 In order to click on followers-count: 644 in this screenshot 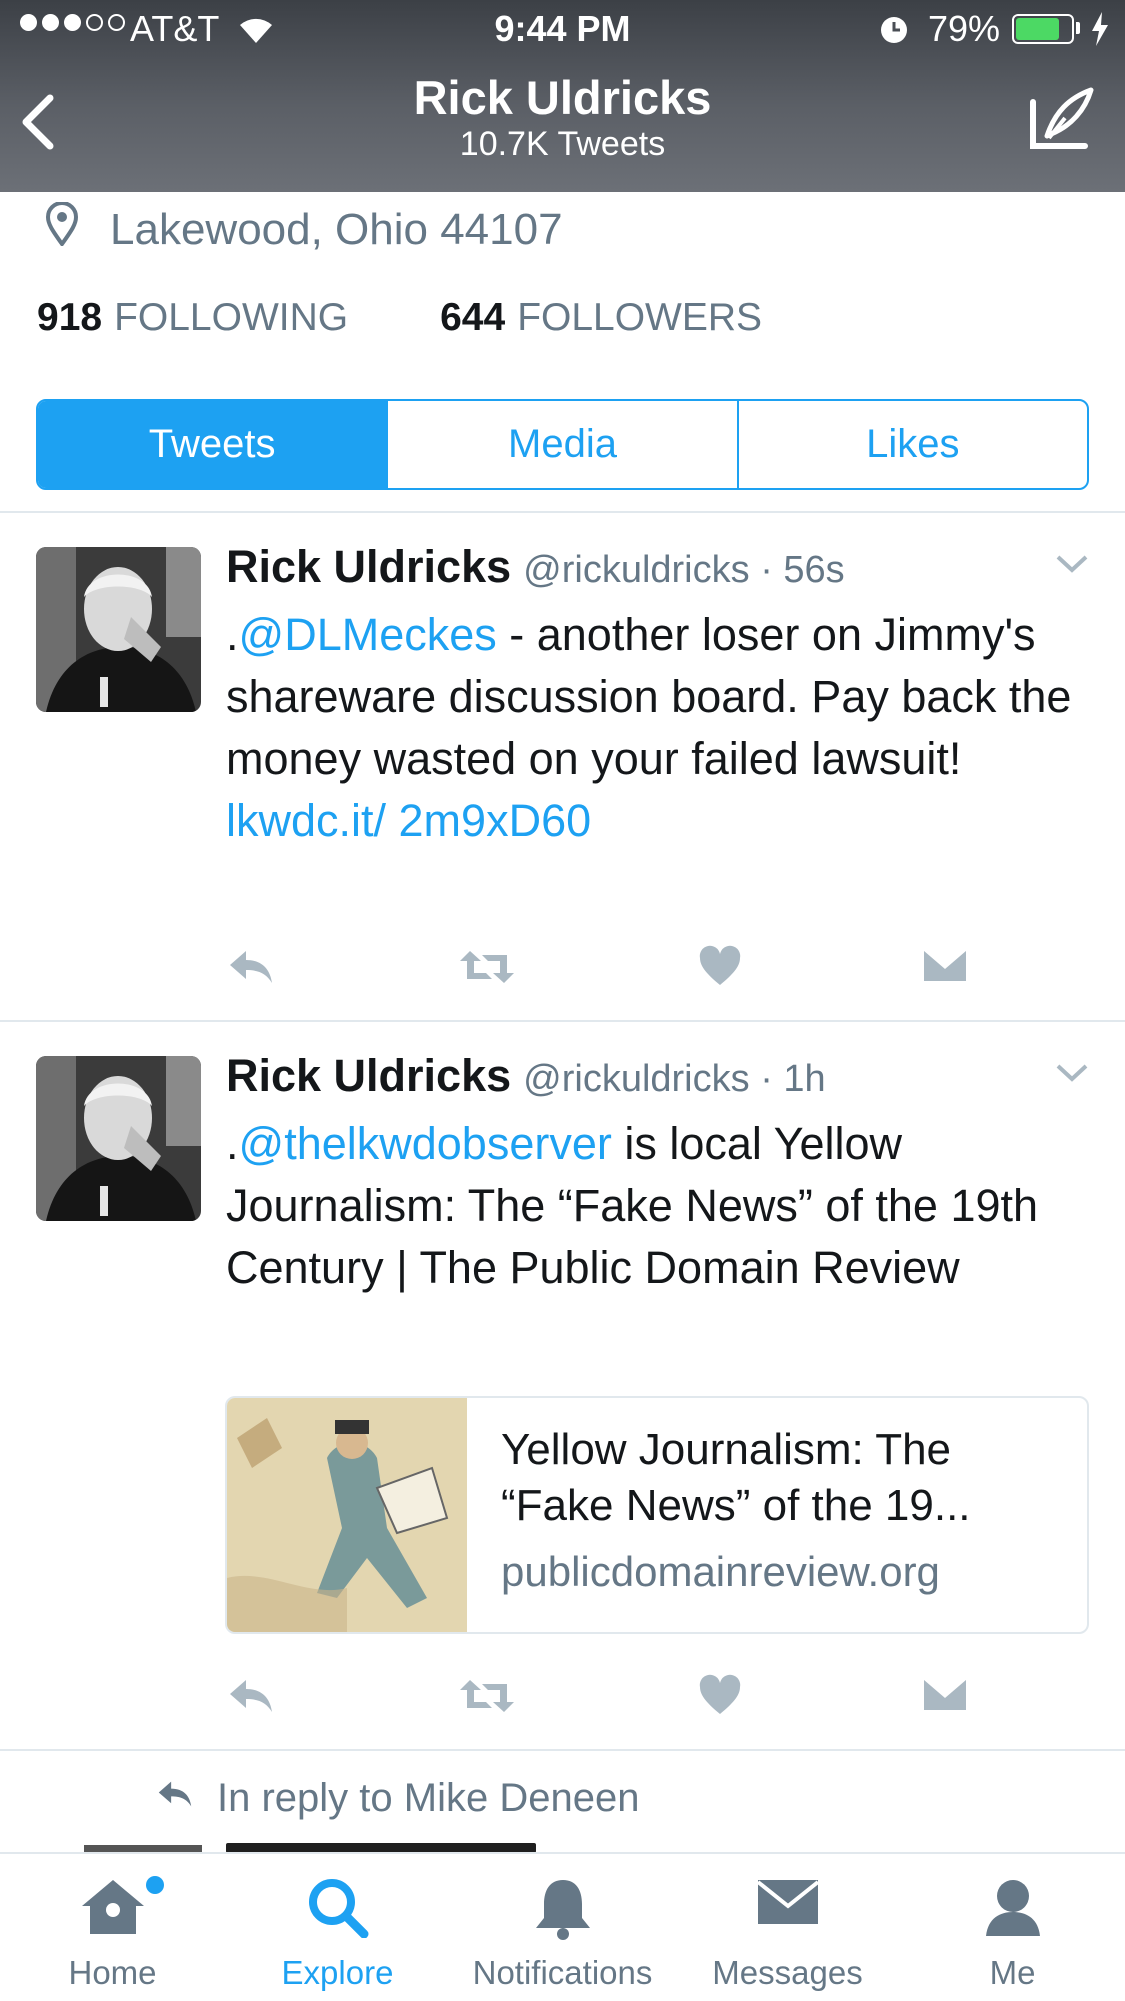, I will do `click(473, 317)`.